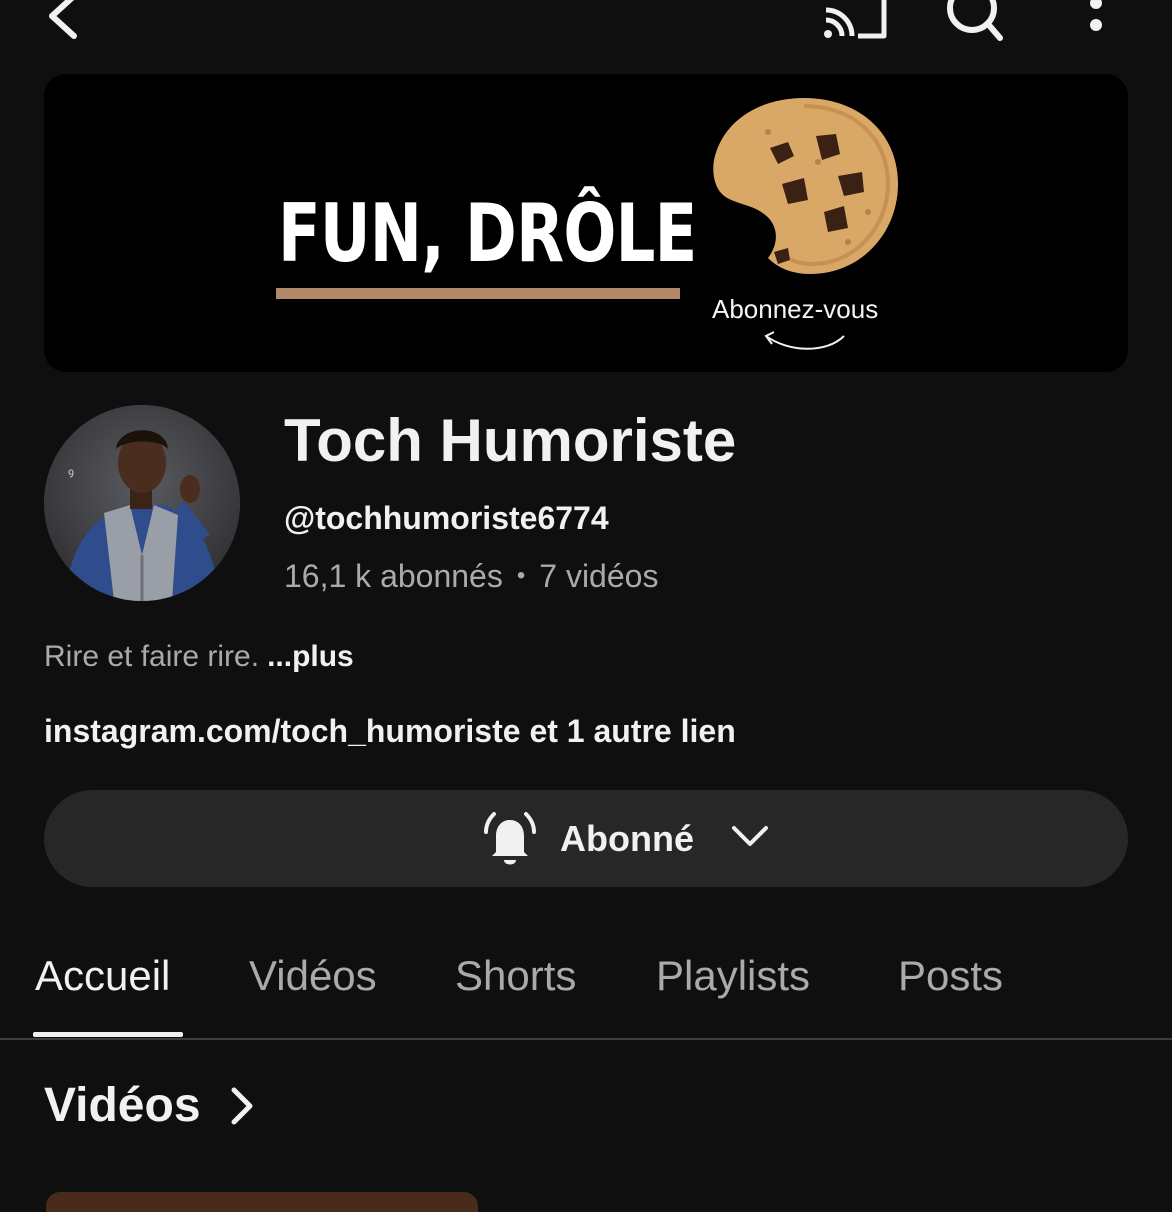 Image resolution: width=1172 pixels, height=1212 pixels. What do you see at coordinates (795, 309) in the screenshot?
I see `banner-cta-text: Abonnez-vous` at bounding box center [795, 309].